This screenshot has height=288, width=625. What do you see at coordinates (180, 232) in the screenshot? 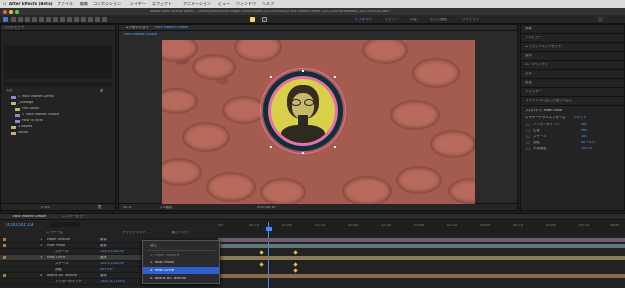
I see `parent-header: 親とリンク` at bounding box center [180, 232].